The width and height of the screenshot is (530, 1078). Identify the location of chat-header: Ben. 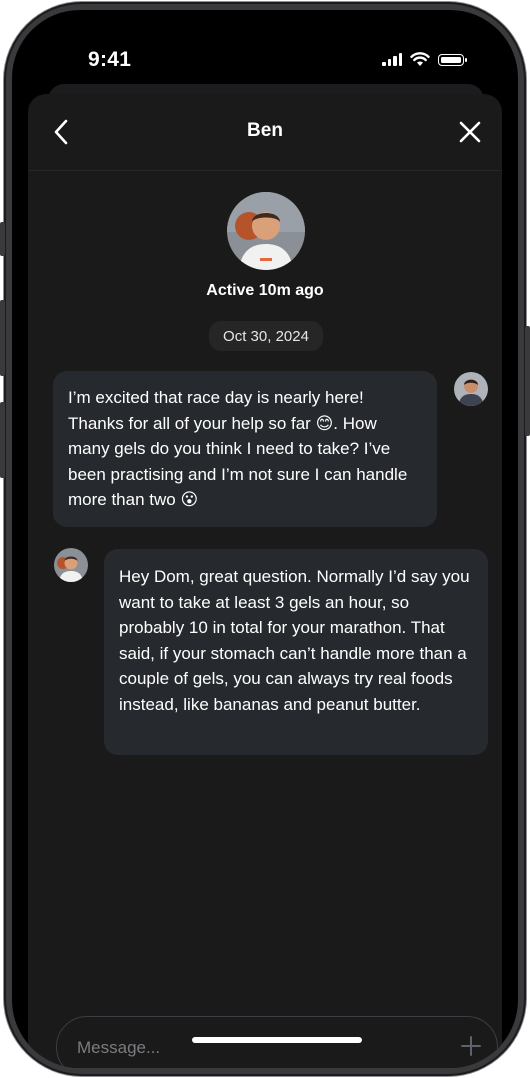
(265, 132).